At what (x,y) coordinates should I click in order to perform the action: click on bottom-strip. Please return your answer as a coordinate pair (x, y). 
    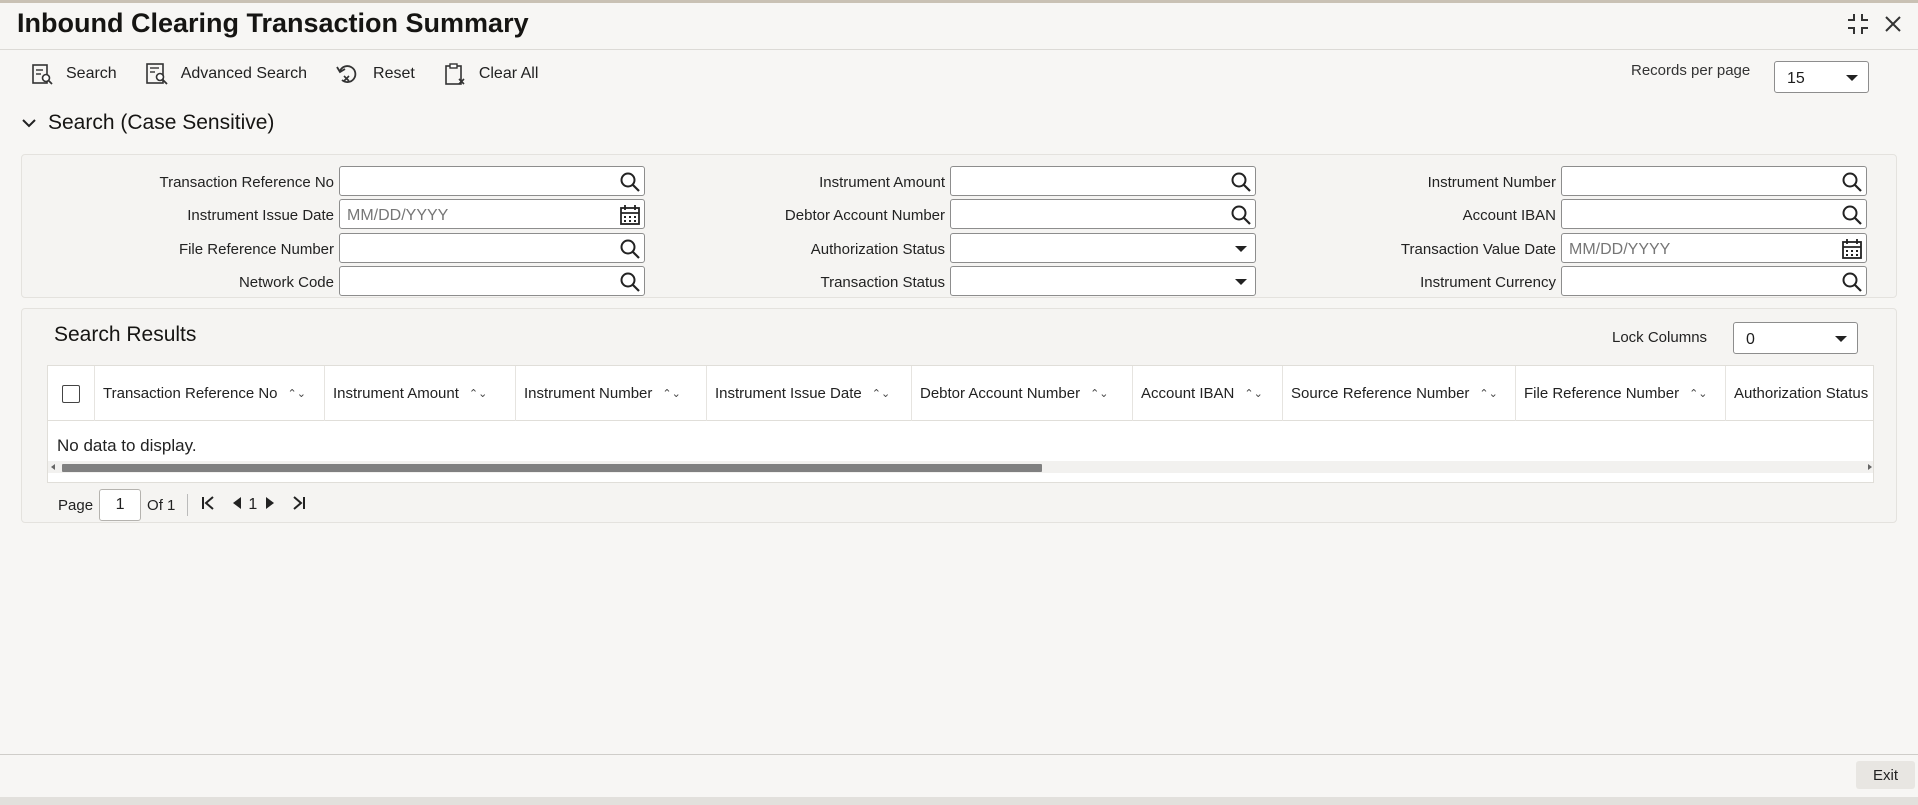
    Looking at the image, I should click on (959, 801).